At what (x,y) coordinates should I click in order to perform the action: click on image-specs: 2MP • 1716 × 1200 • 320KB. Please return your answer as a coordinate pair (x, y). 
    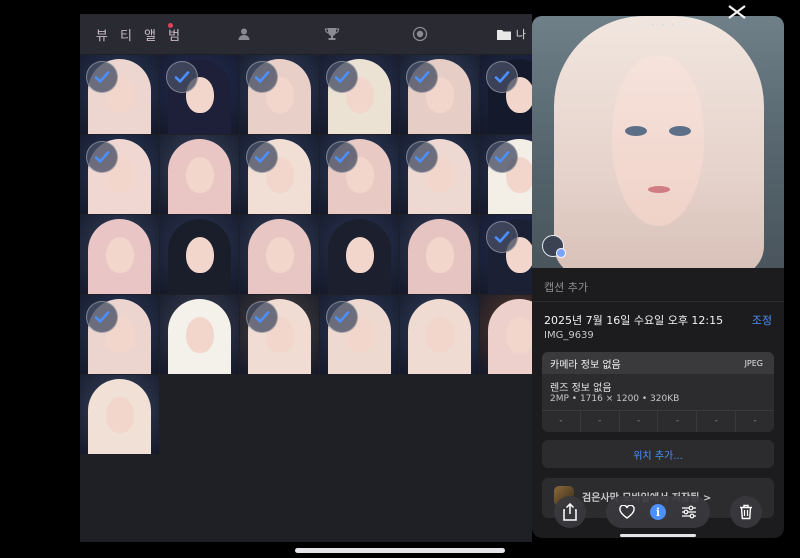
    Looking at the image, I should click on (615, 399).